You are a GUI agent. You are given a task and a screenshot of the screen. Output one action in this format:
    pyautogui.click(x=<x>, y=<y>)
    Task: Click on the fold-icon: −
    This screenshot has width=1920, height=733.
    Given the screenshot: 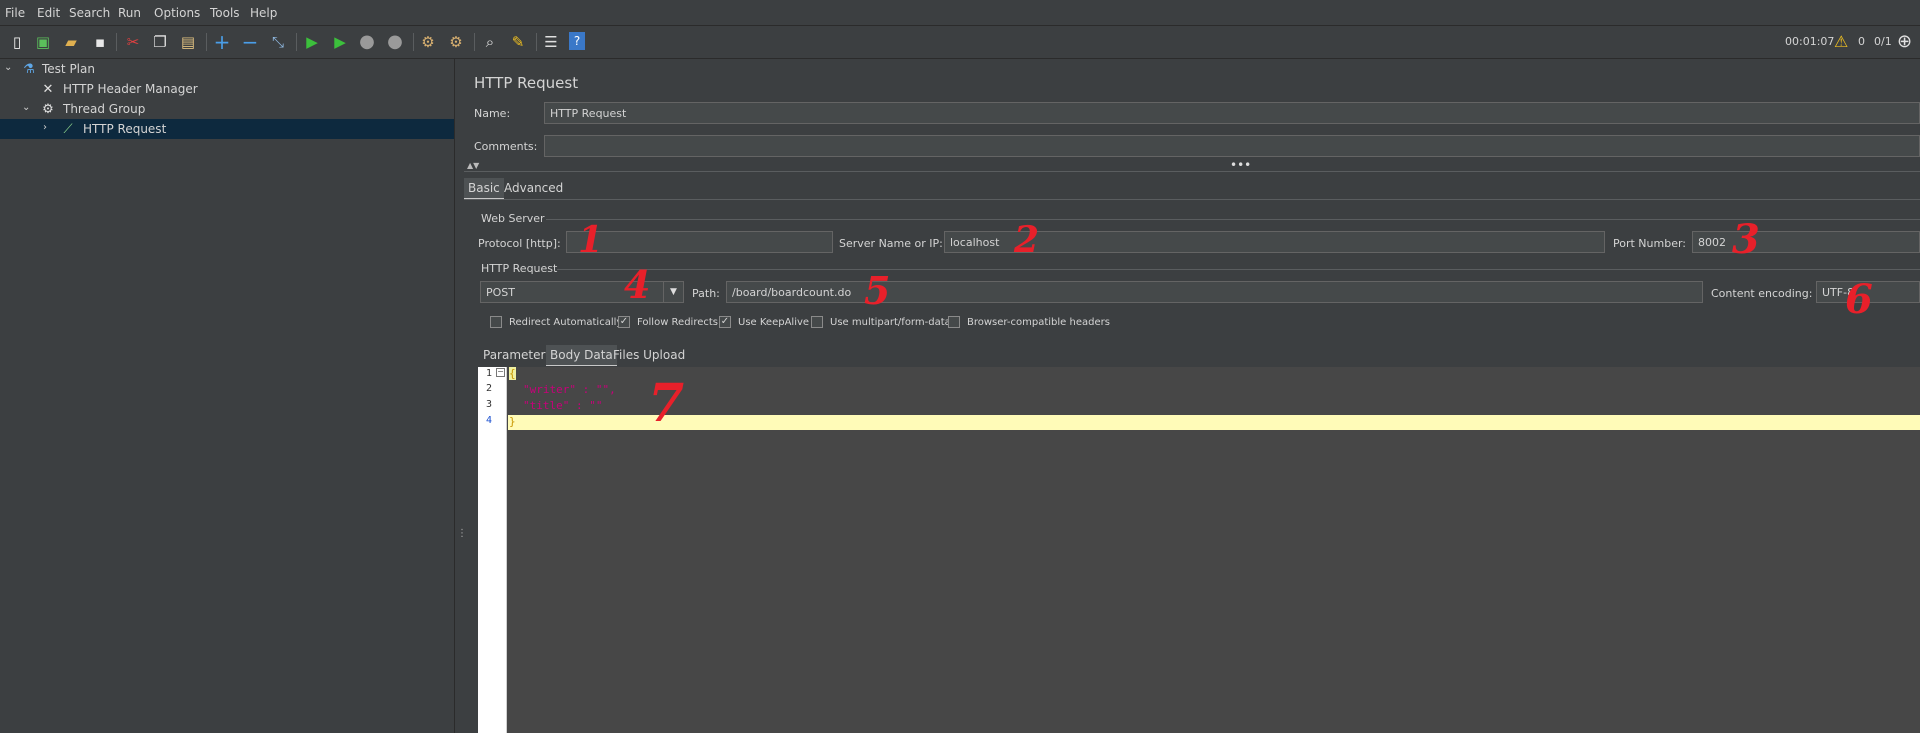 What is the action you would take?
    pyautogui.click(x=500, y=372)
    